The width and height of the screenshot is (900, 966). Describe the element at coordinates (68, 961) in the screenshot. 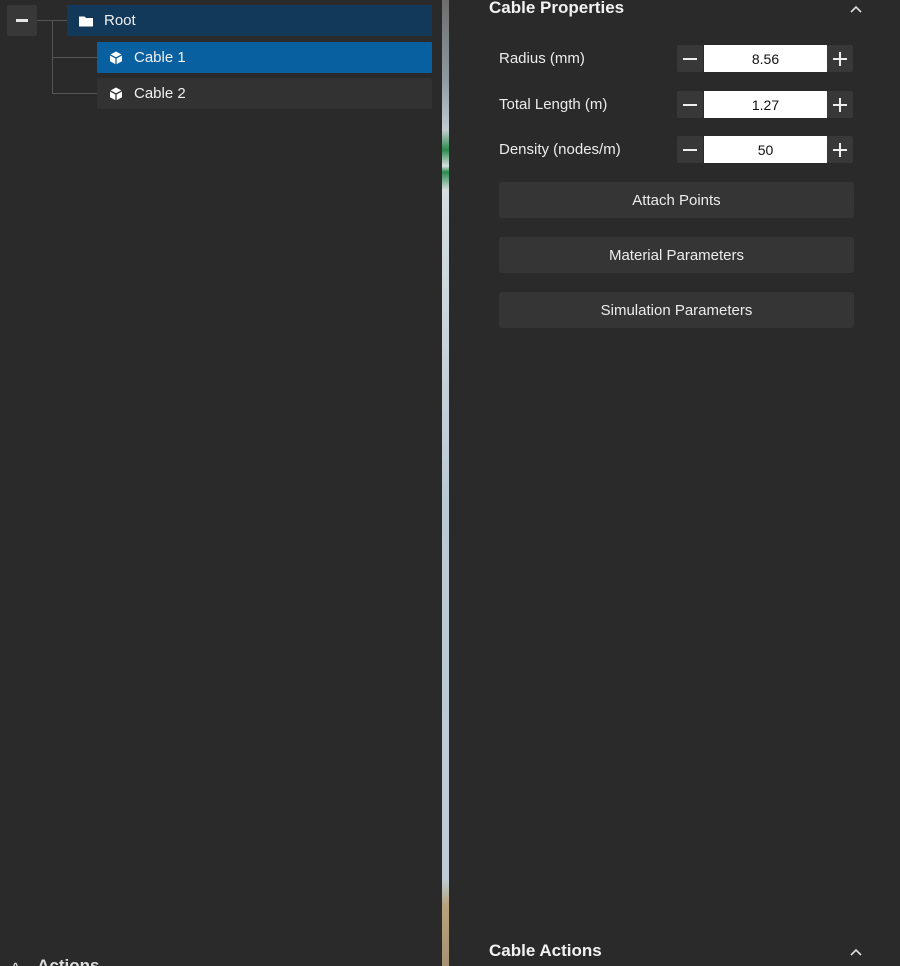

I see `actions-header-label: Actions` at that location.